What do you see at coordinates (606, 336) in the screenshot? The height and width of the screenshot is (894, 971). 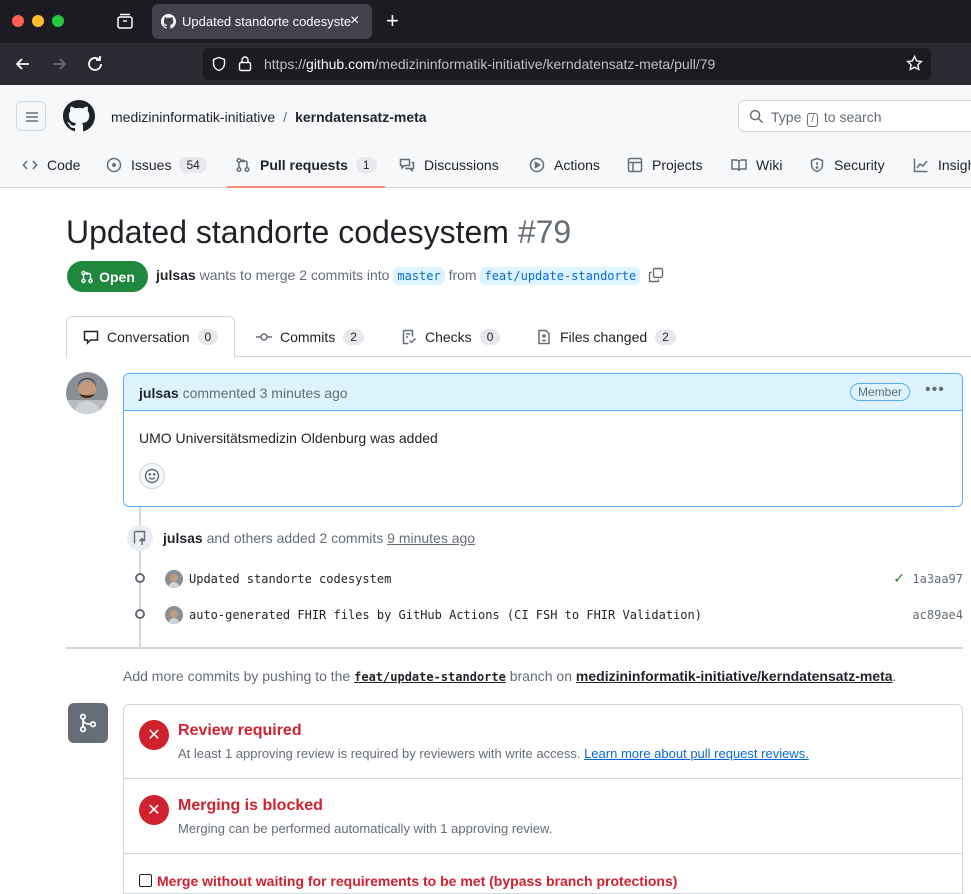 I see `tab-files-changed: Files changed 2` at bounding box center [606, 336].